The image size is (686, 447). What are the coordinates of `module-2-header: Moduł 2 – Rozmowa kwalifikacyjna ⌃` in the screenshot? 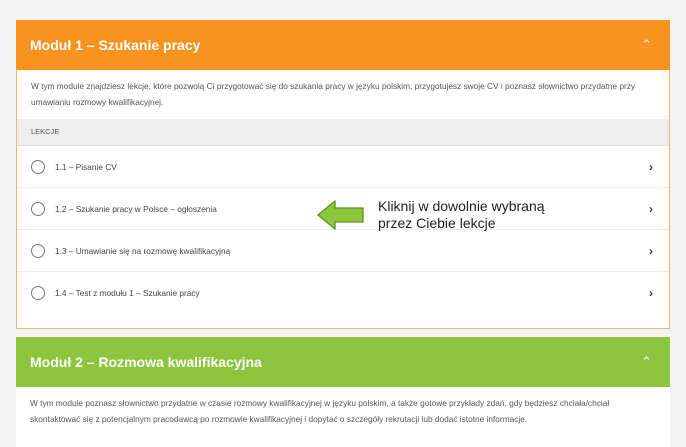 It's located at (343, 362).